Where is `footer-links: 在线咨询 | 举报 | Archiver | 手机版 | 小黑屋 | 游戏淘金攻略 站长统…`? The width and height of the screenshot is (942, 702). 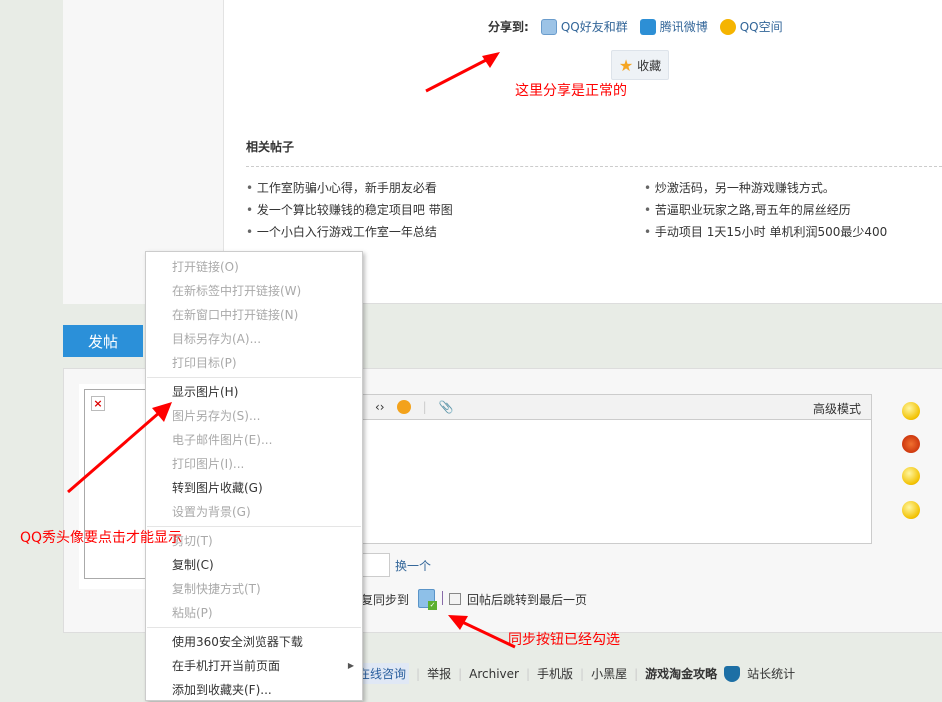
footer-links: 在线咨询 | 举报 | Archiver | 手机版 | 小黑屋 | 游戏淘金攻略 站长统… is located at coordinates (575, 673).